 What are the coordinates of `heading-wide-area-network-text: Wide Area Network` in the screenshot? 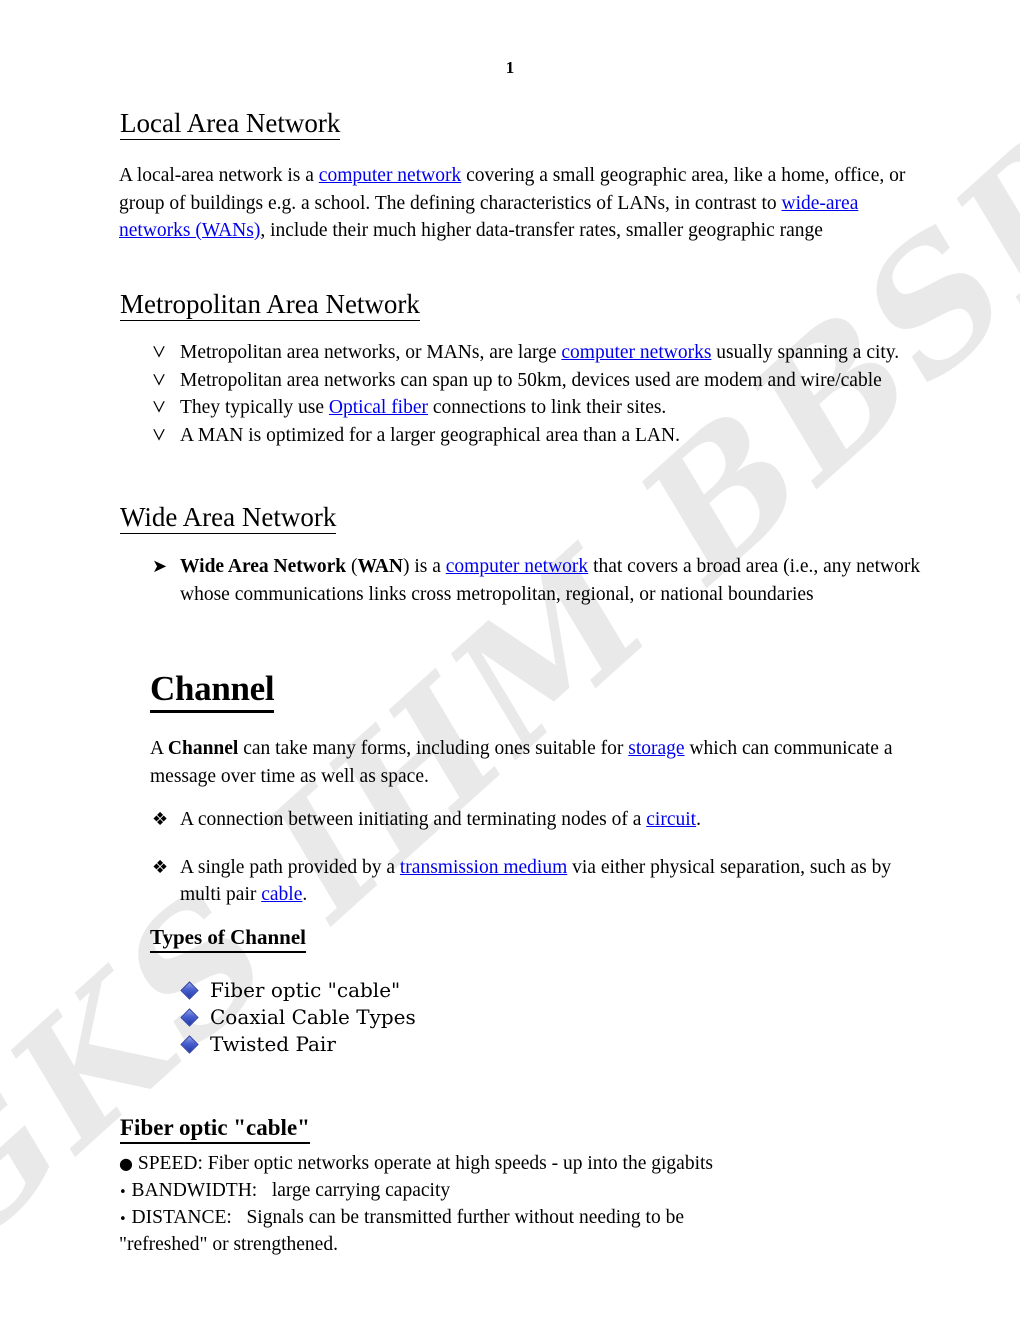 It's located at (228, 518).